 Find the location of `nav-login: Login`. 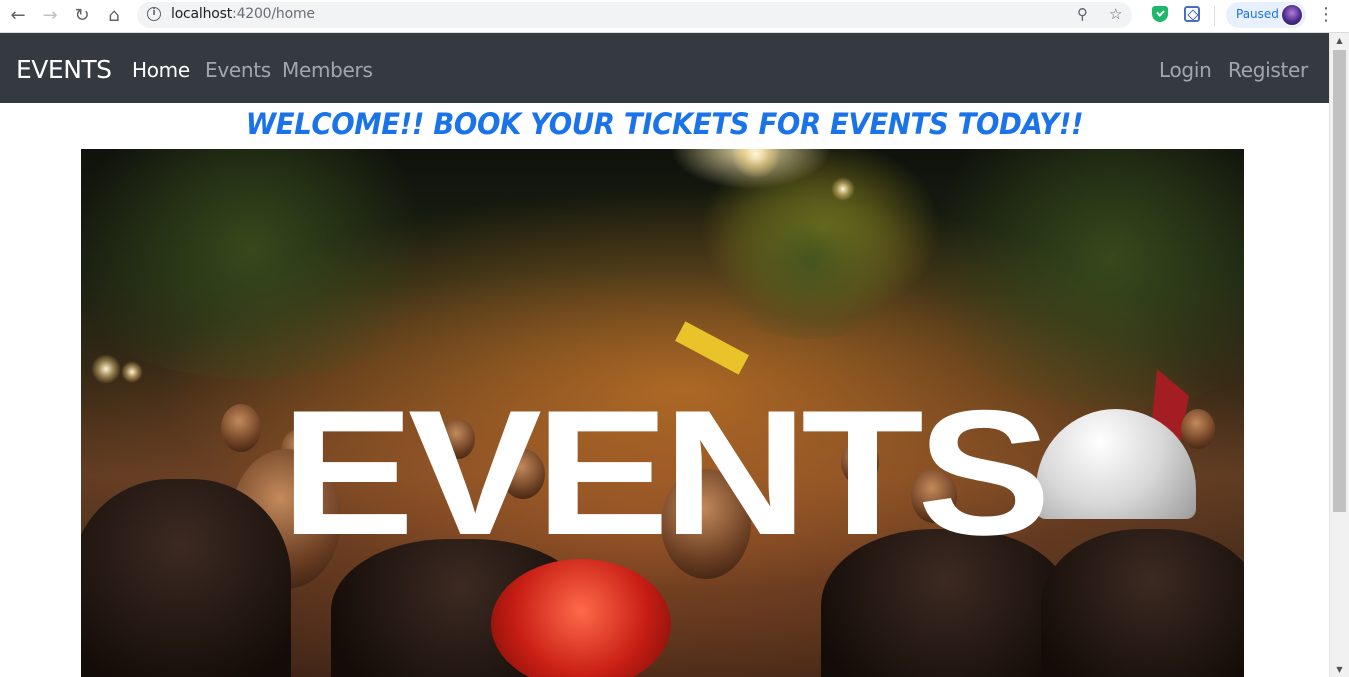

nav-login: Login is located at coordinates (1185, 70).